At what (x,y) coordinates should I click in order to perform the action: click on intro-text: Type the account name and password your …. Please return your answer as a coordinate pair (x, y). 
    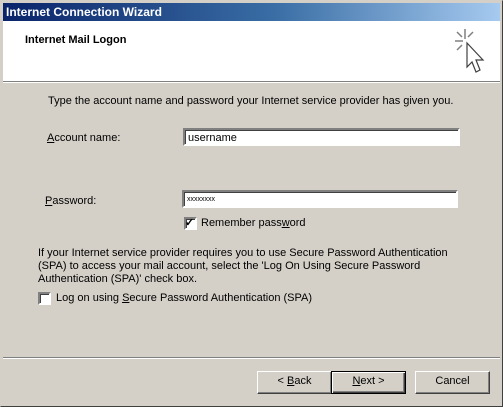
    Looking at the image, I should click on (251, 101).